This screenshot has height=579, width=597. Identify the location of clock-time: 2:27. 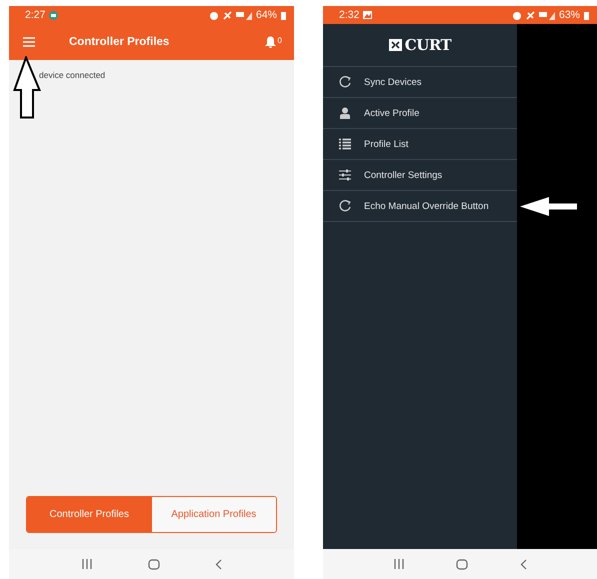
(35, 15).